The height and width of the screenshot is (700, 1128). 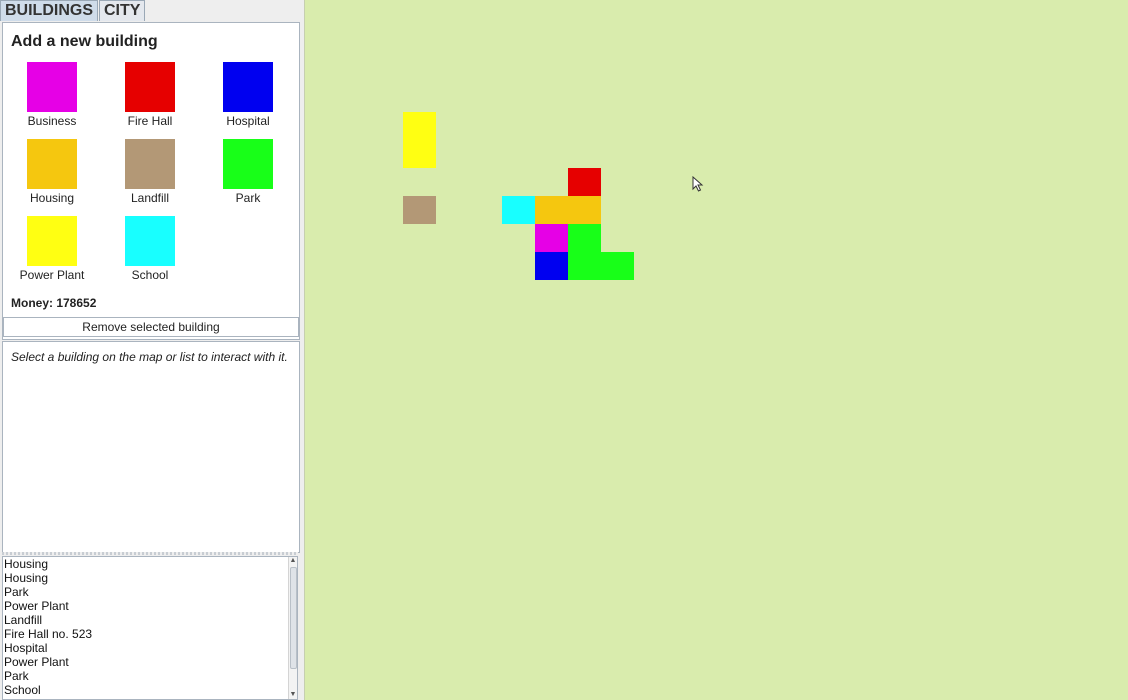 I want to click on mouse-pointer-icon, so click(x=698, y=184).